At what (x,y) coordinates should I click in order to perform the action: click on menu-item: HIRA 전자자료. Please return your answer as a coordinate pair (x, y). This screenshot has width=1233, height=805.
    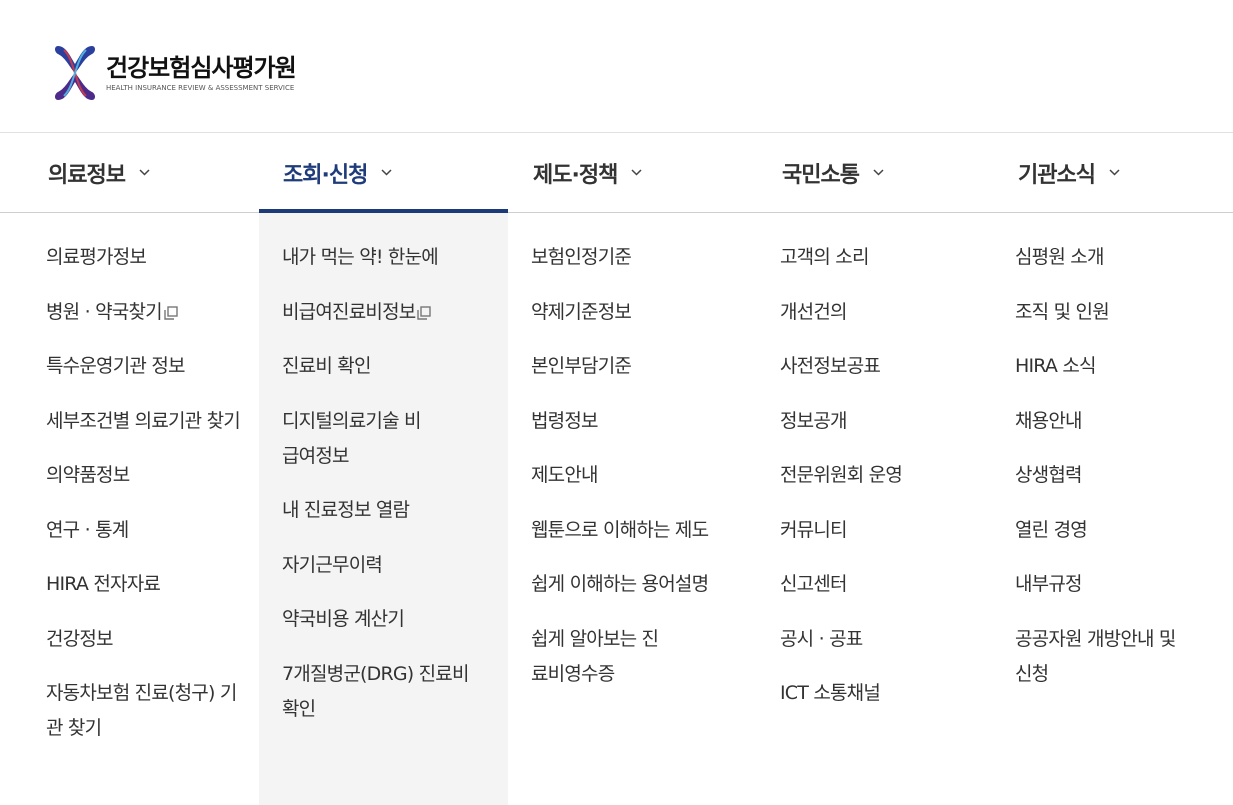
    Looking at the image, I should click on (146, 584).